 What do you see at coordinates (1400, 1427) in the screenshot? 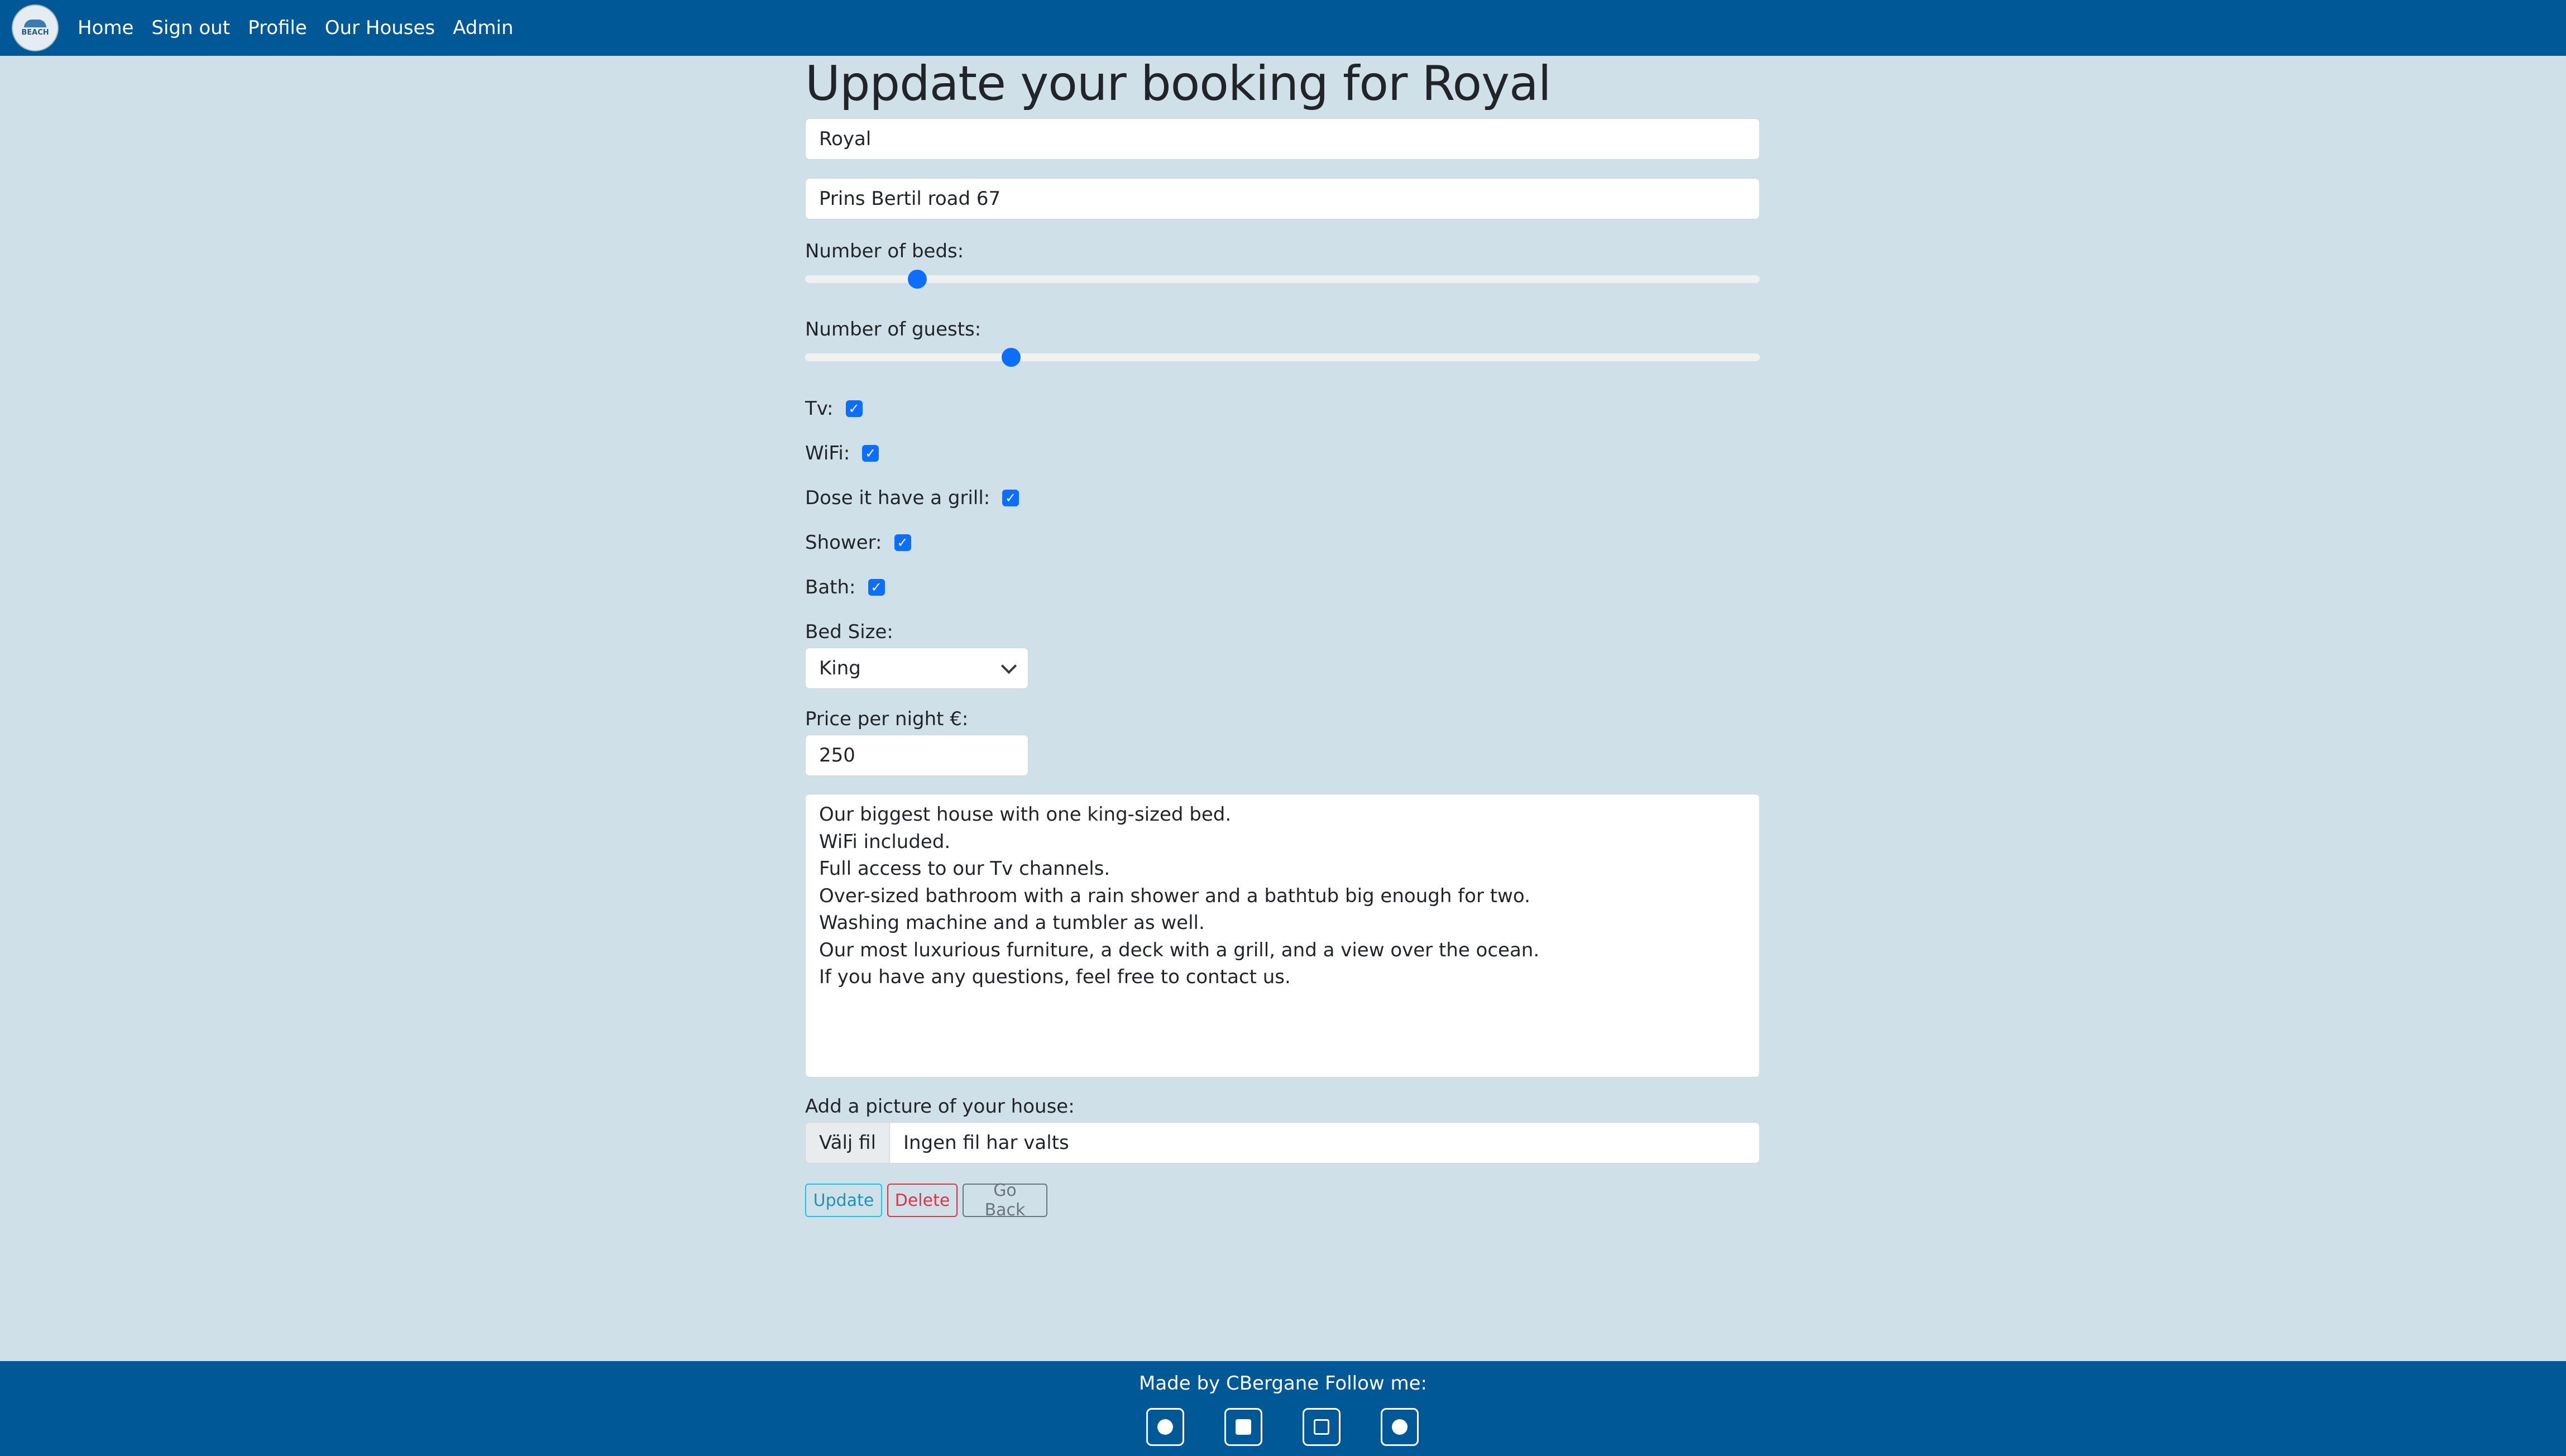
I see `github-icon` at bounding box center [1400, 1427].